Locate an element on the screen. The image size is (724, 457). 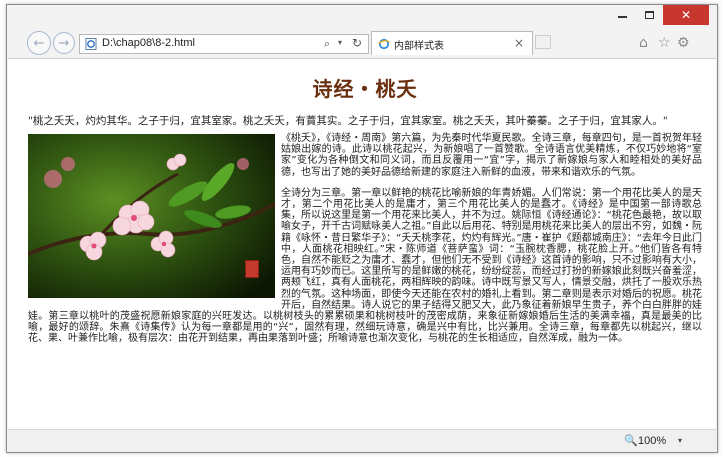
page-title: 诗经・桃夭 is located at coordinates (365, 89).